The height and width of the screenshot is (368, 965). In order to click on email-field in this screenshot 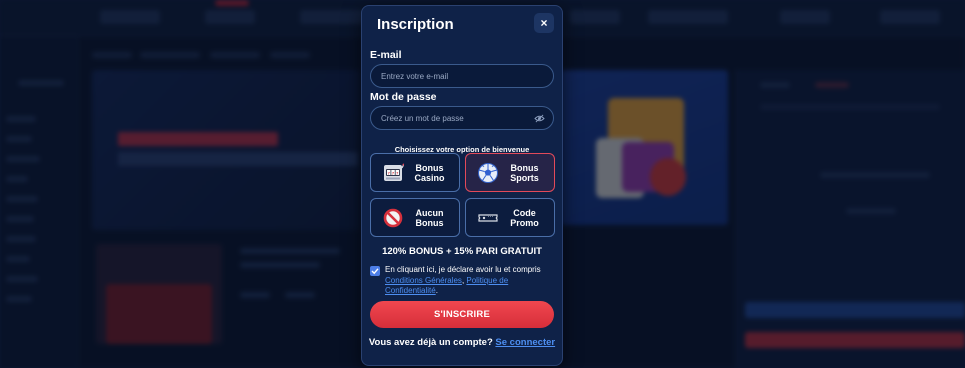, I will do `click(462, 76)`.